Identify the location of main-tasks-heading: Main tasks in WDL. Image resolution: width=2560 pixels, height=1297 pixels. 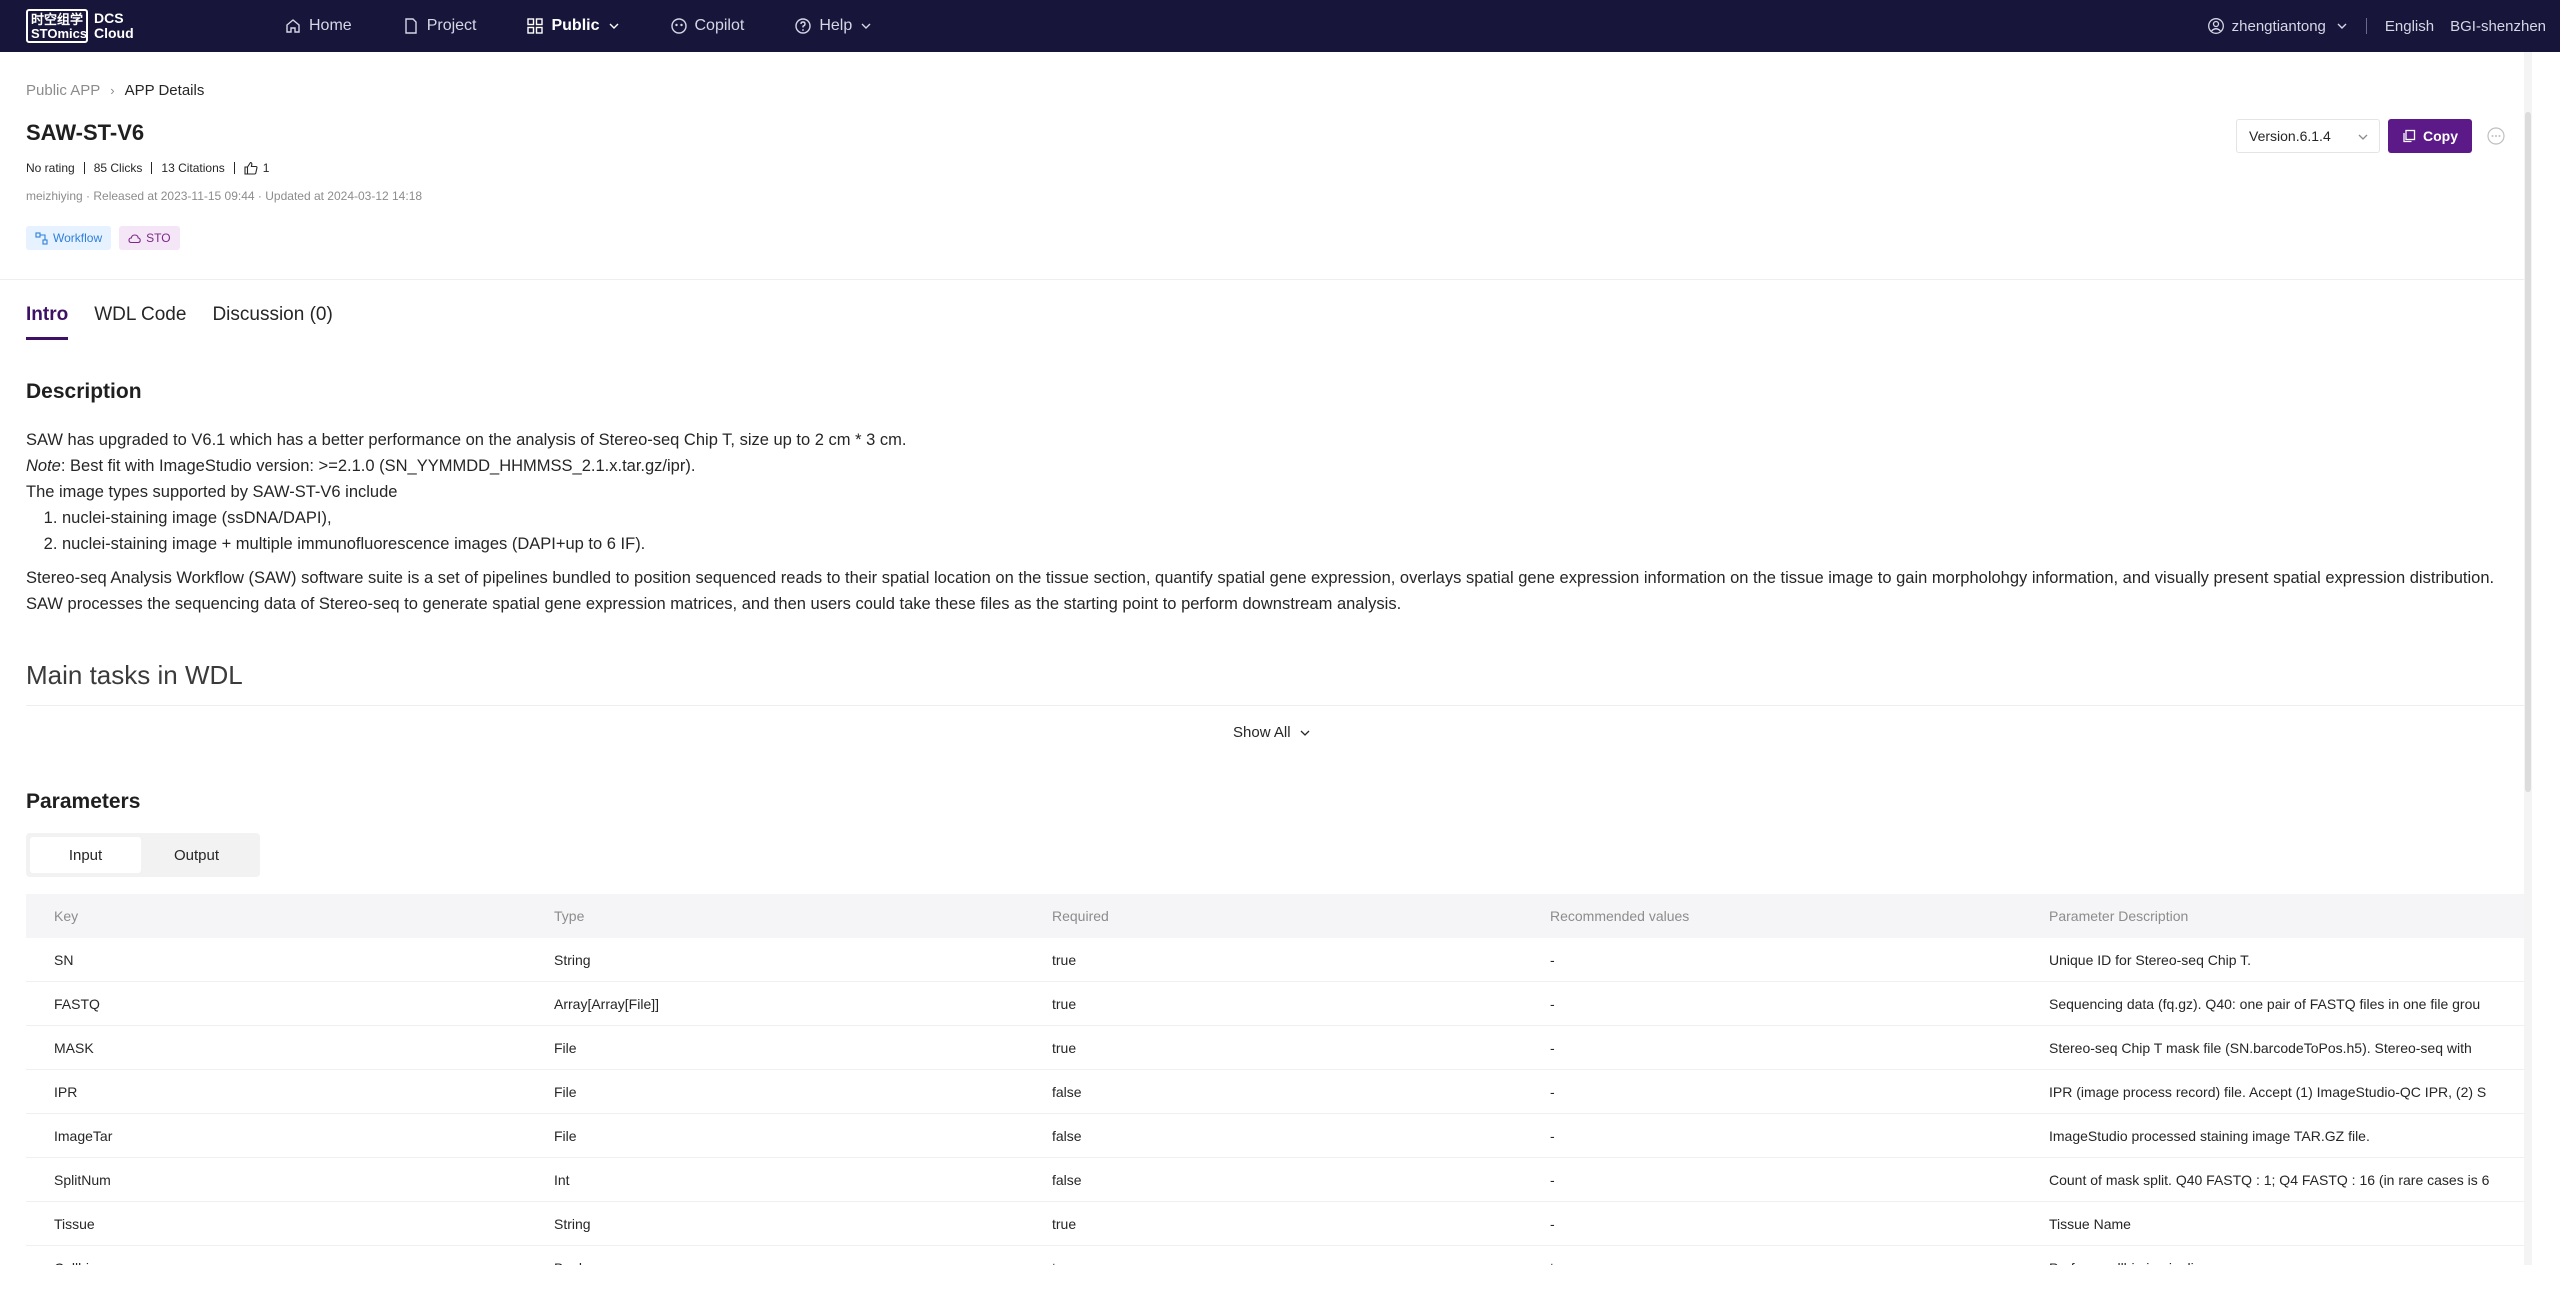
(134, 675).